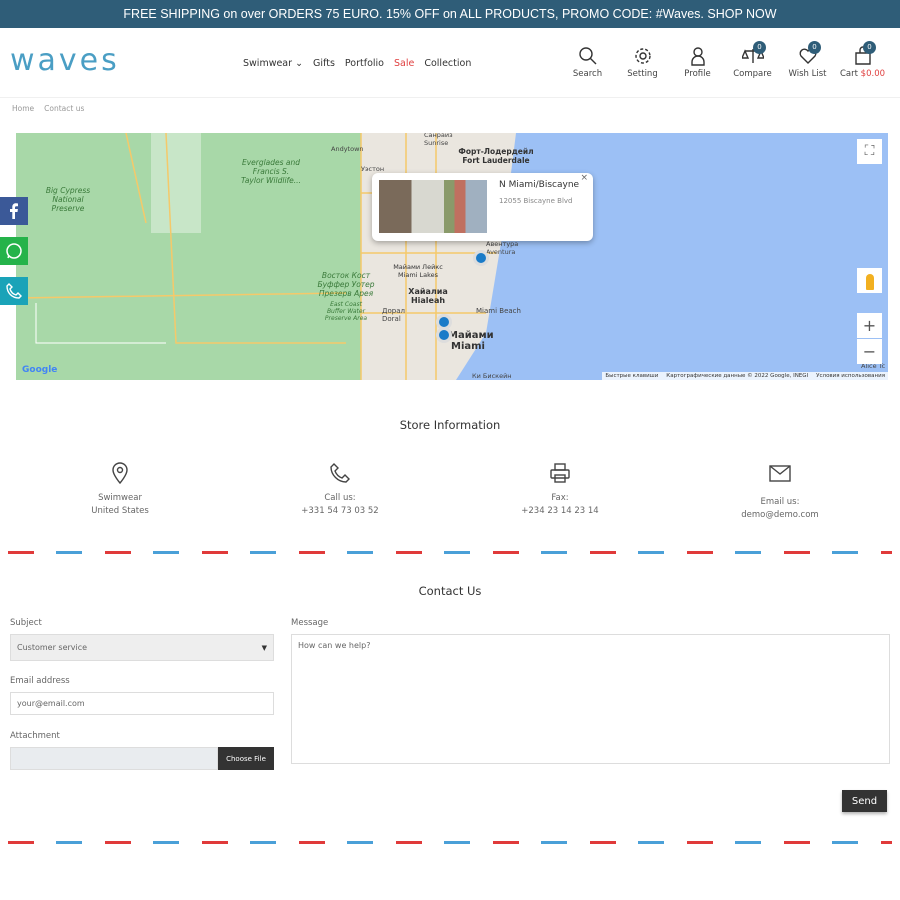  What do you see at coordinates (35, 736) in the screenshot?
I see `attachment-label: Attachment` at bounding box center [35, 736].